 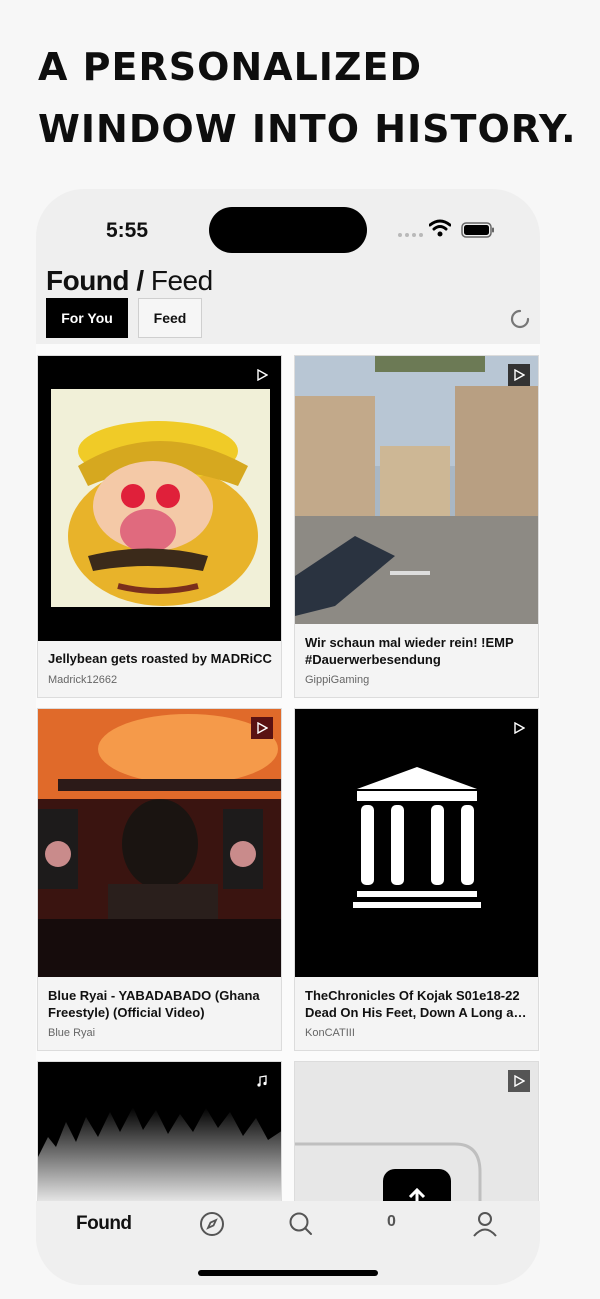 What do you see at coordinates (262, 1081) in the screenshot?
I see `music-note-icon` at bounding box center [262, 1081].